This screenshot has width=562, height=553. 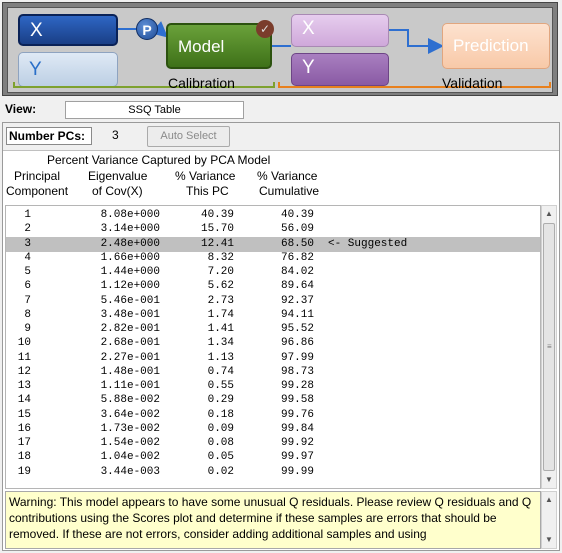 I want to click on cell-pc: 2, so click(x=27, y=229).